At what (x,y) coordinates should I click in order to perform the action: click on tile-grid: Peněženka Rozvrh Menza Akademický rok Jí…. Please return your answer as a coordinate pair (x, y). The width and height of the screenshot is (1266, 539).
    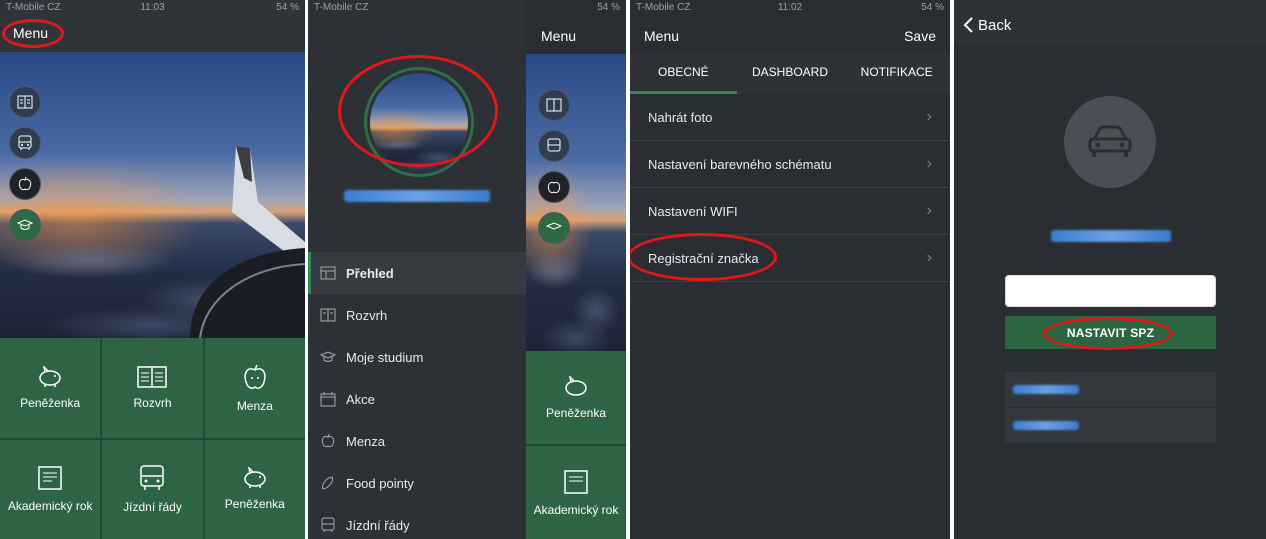
    Looking at the image, I should click on (152, 438).